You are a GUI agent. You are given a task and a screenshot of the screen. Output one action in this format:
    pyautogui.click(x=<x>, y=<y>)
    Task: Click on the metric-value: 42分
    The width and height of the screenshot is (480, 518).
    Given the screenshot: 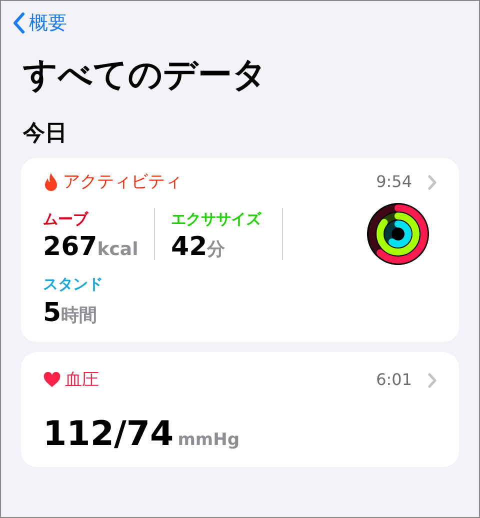 What is the action you would take?
    pyautogui.click(x=198, y=247)
    